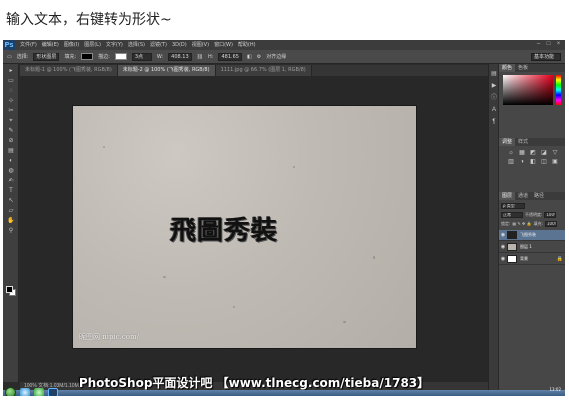  What do you see at coordinates (533, 153) in the screenshot?
I see `curves-icon: ◩` at bounding box center [533, 153].